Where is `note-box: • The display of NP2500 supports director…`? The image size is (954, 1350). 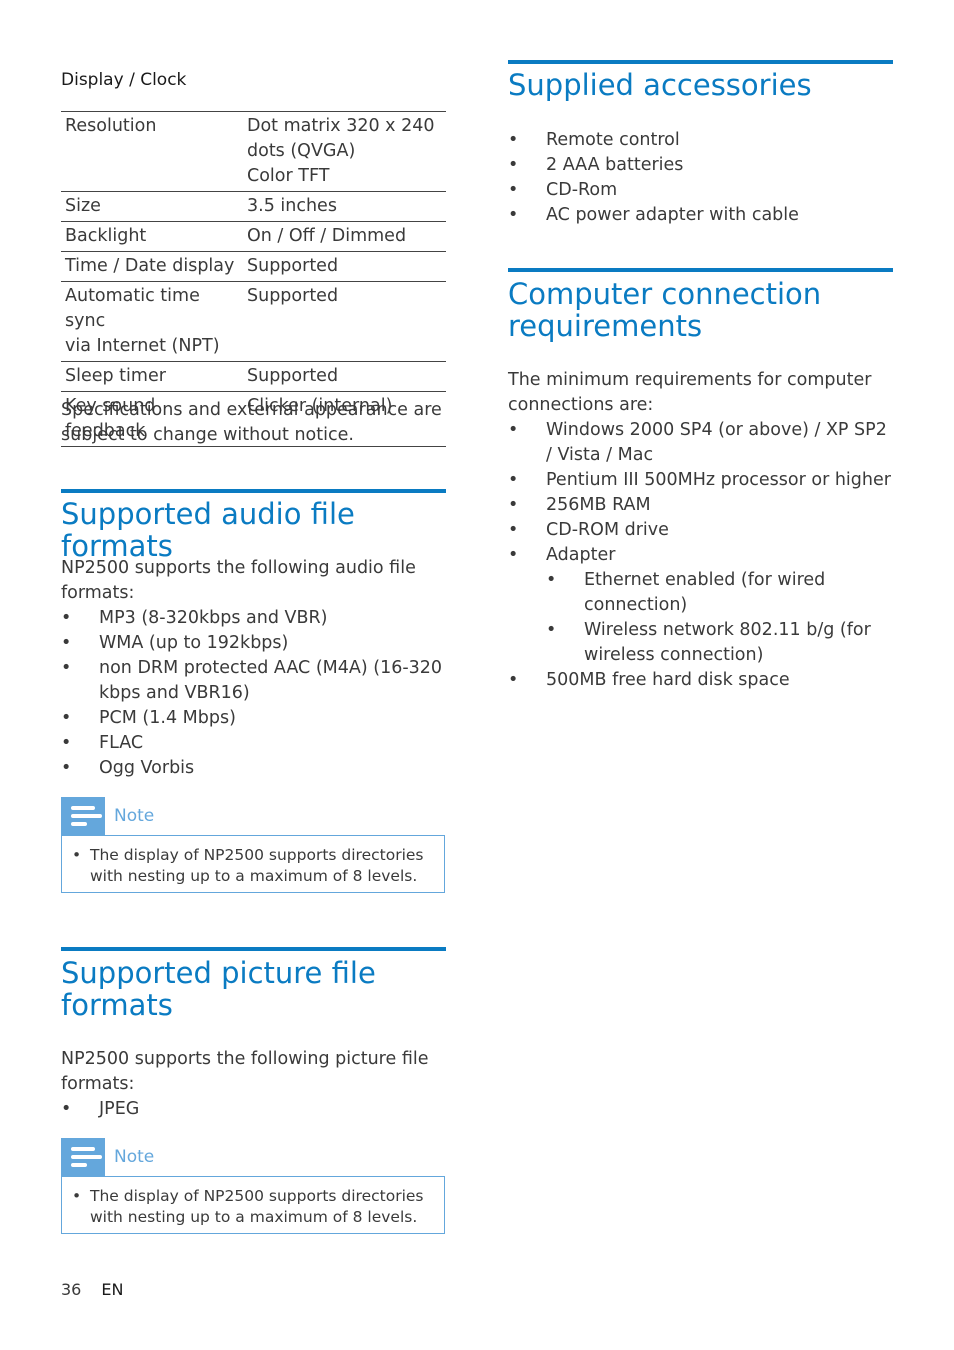 note-box: • The display of NP2500 supports director… is located at coordinates (253, 1205).